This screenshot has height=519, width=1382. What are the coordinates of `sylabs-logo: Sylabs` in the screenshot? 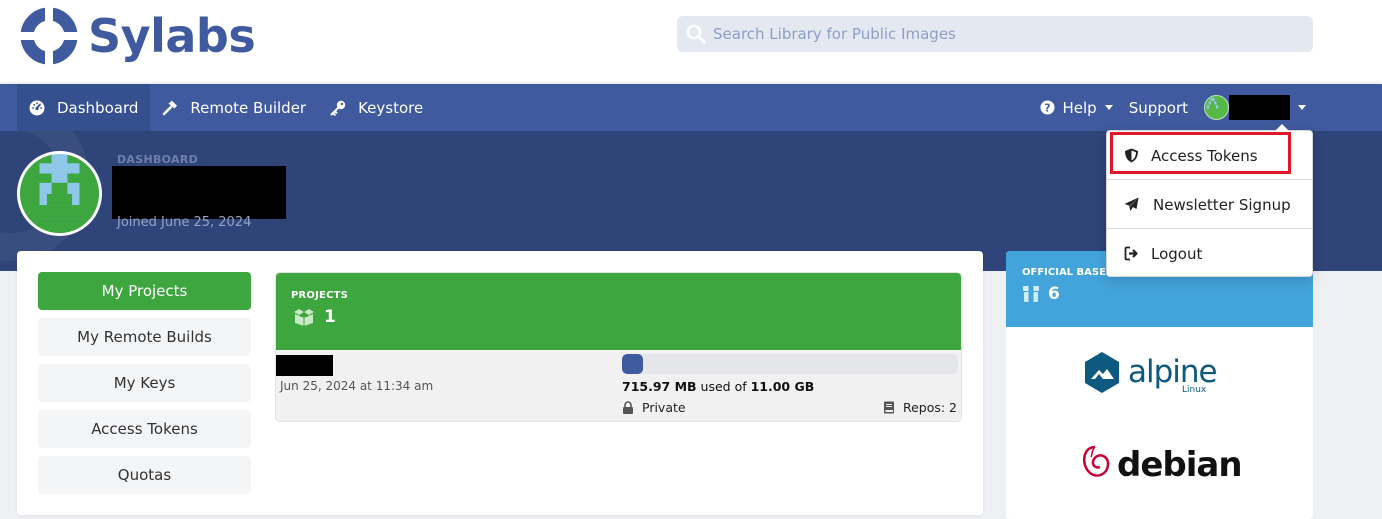 It's located at (138, 36).